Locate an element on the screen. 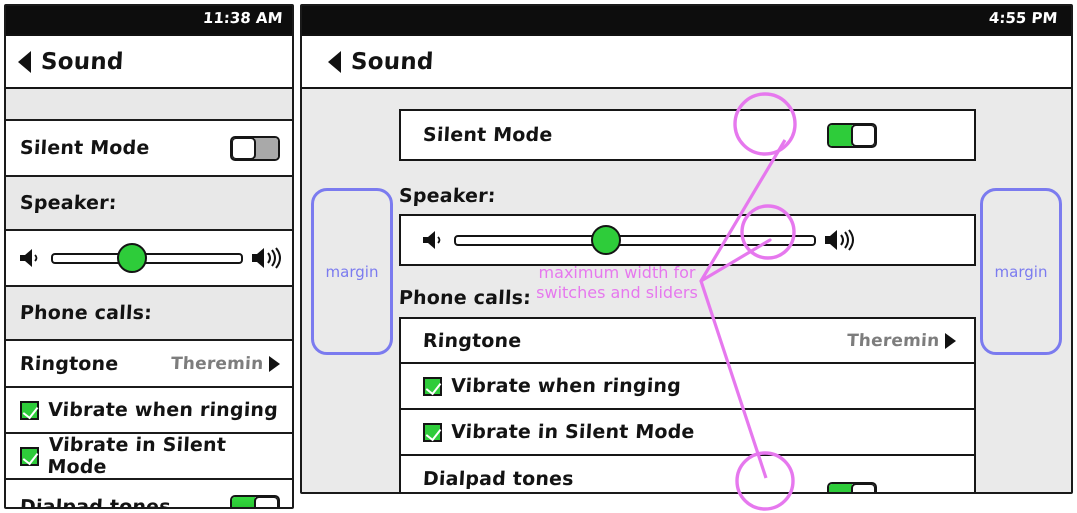 Image resolution: width=1077 pixels, height=513 pixels. right-status-clock: 4:55 PM is located at coordinates (1022, 18).